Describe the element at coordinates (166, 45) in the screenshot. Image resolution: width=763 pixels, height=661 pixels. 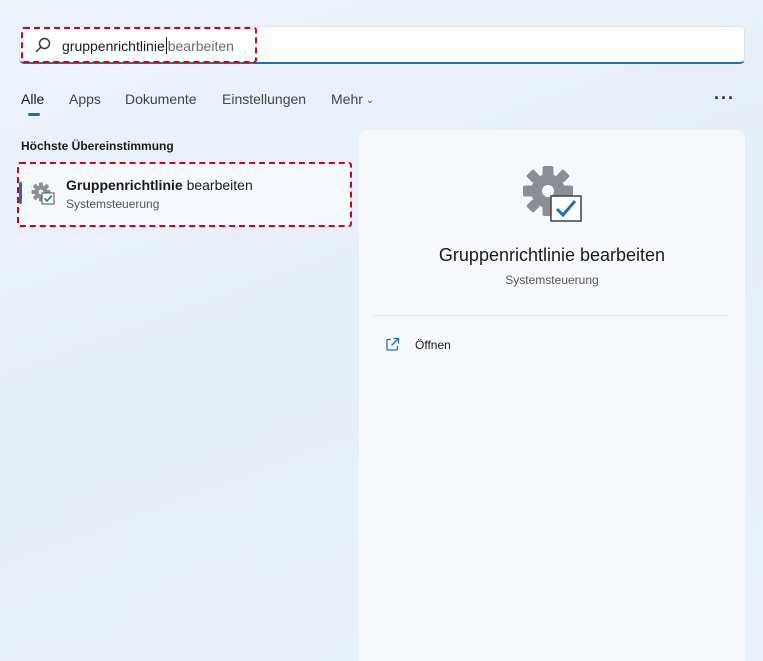
I see `text-caret` at that location.